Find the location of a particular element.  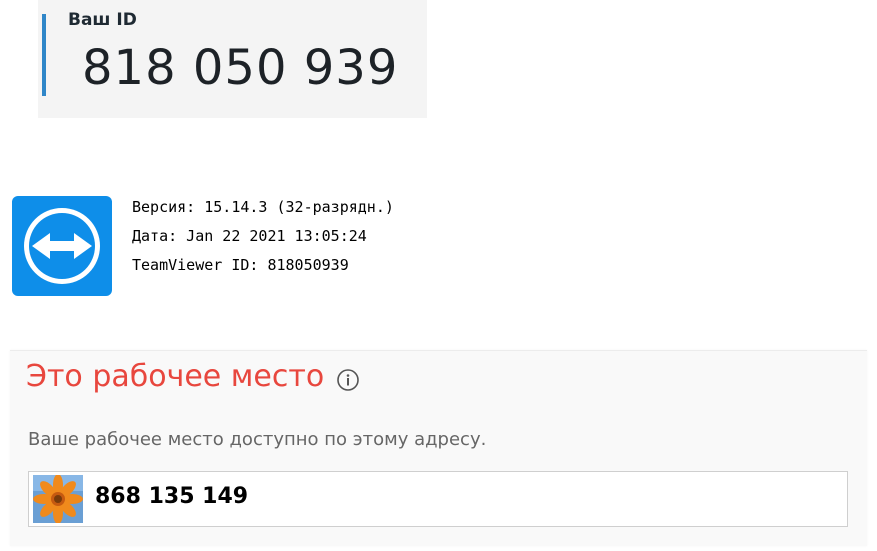

workplace-address-field: 868 135 149 is located at coordinates (438, 499).